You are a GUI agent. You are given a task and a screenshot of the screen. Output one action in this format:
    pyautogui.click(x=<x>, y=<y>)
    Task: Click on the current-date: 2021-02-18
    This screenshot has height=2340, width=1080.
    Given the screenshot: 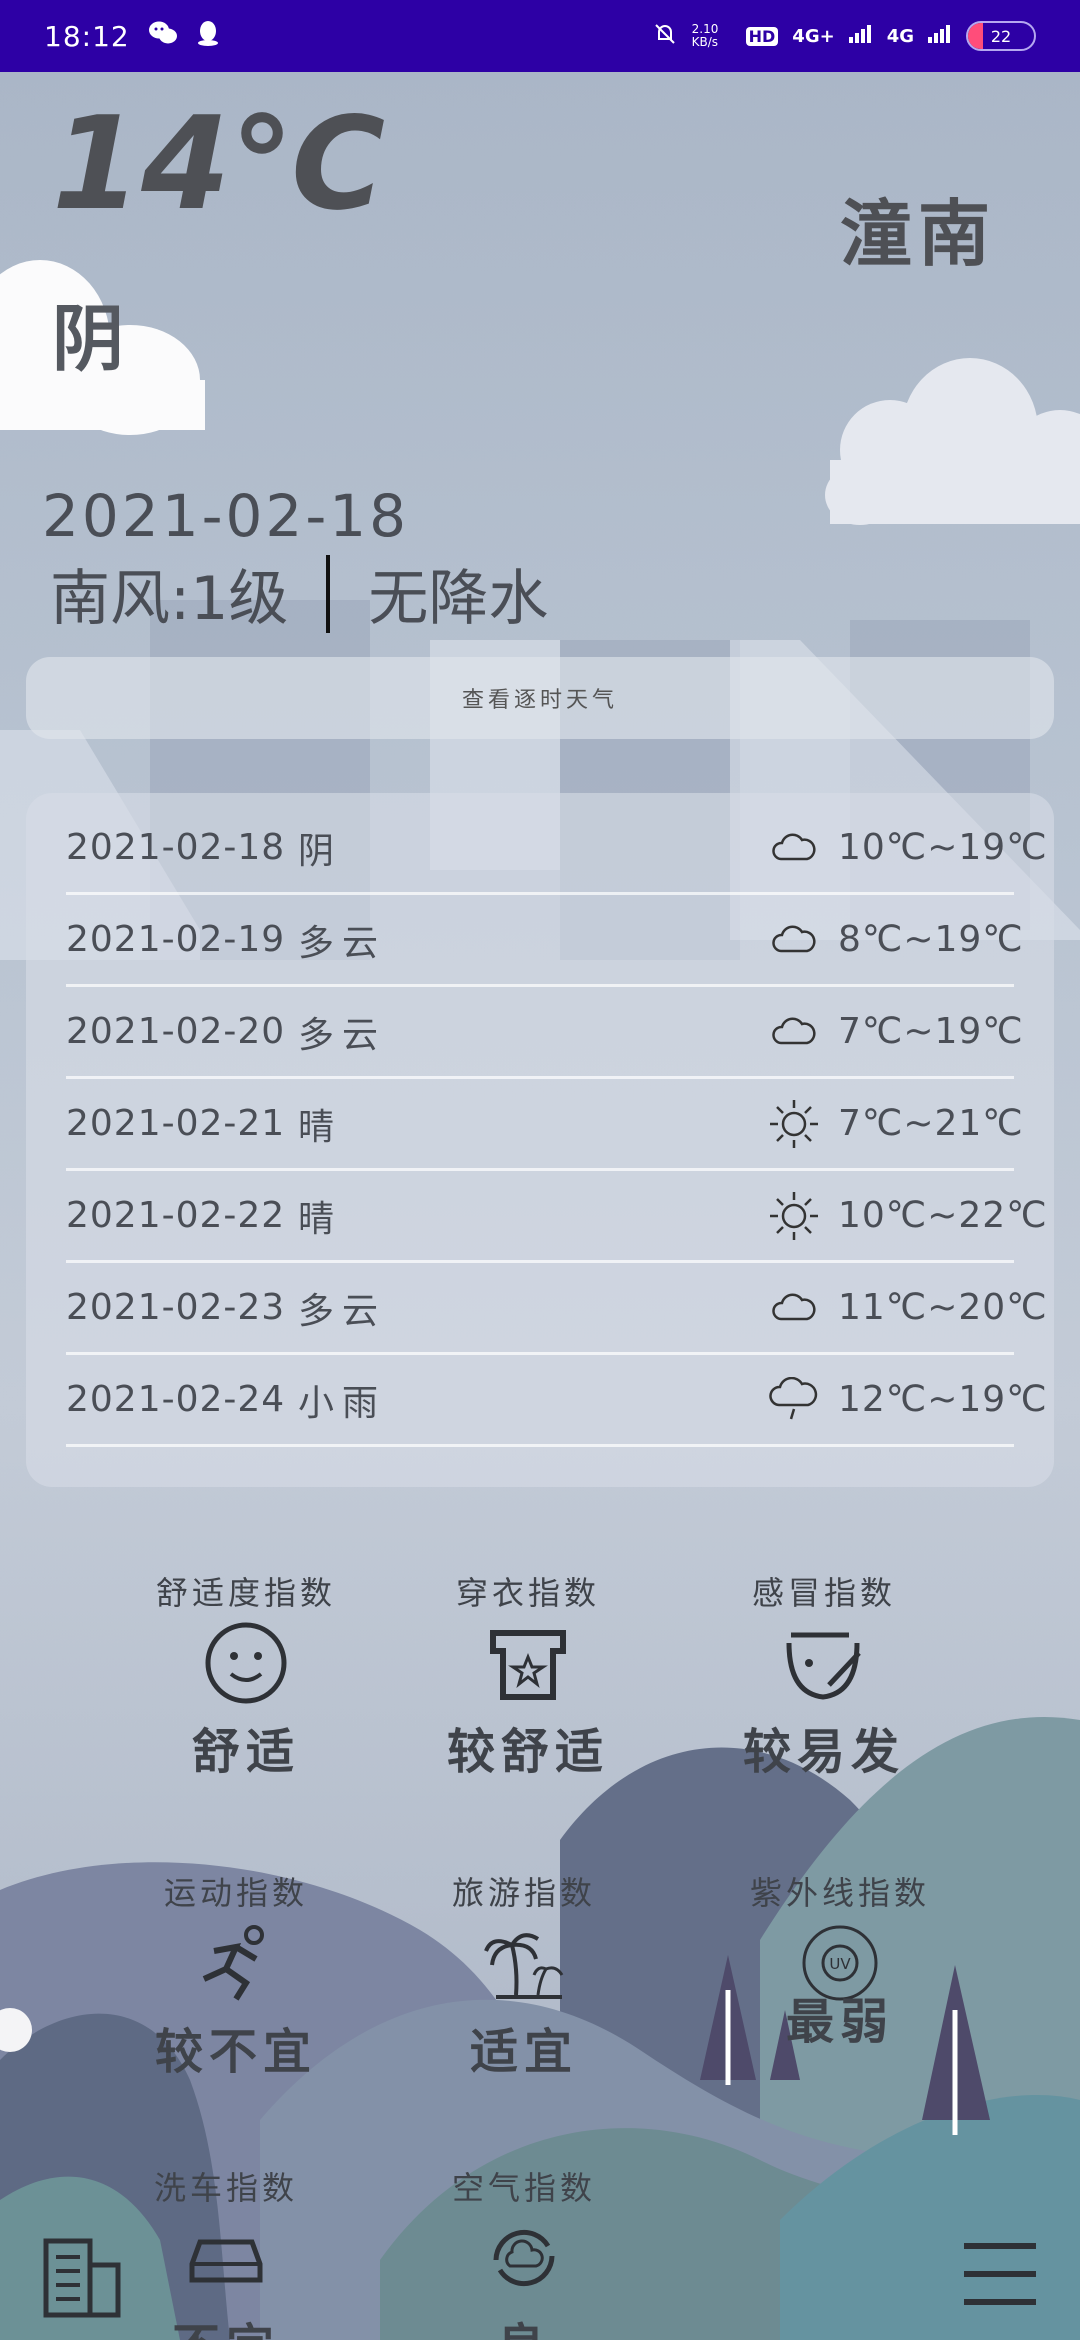 What is the action you would take?
    pyautogui.click(x=226, y=516)
    